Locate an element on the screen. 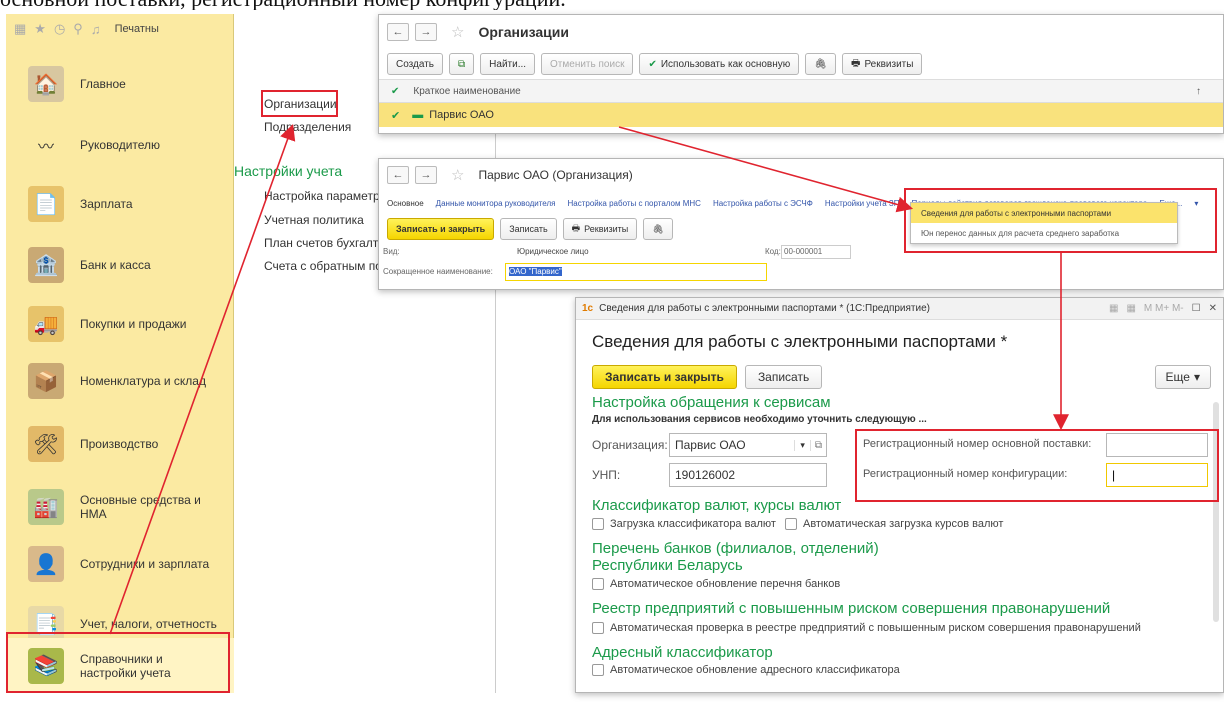 The image size is (1224, 714). section-accounting-settings: Настройки учета is located at coordinates (288, 171).